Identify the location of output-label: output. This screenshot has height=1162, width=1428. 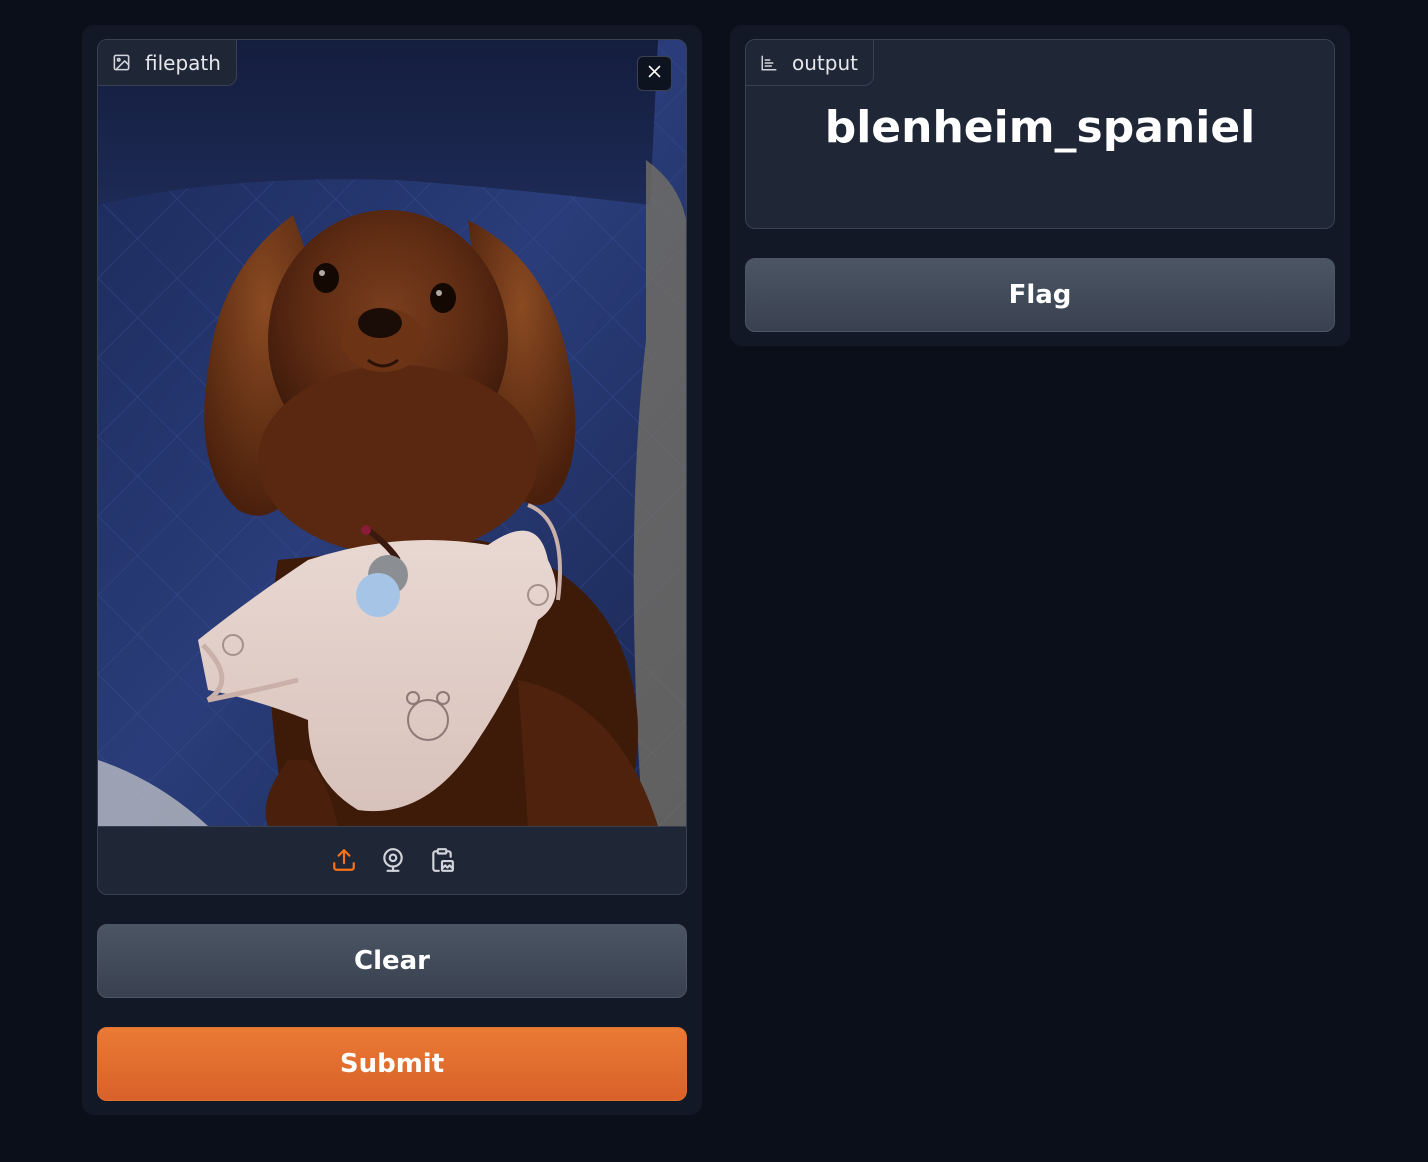
(810, 63).